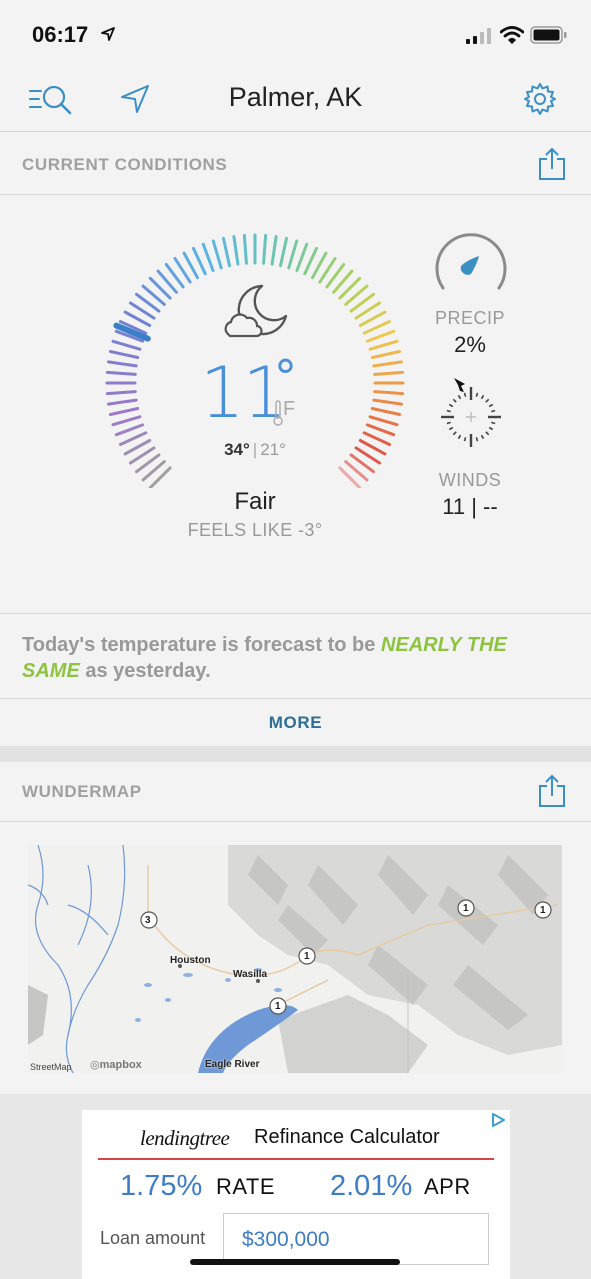 The image size is (591, 1279). Describe the element at coordinates (347, 1137) in the screenshot. I see `ad-title: Refinance Calculator` at that location.